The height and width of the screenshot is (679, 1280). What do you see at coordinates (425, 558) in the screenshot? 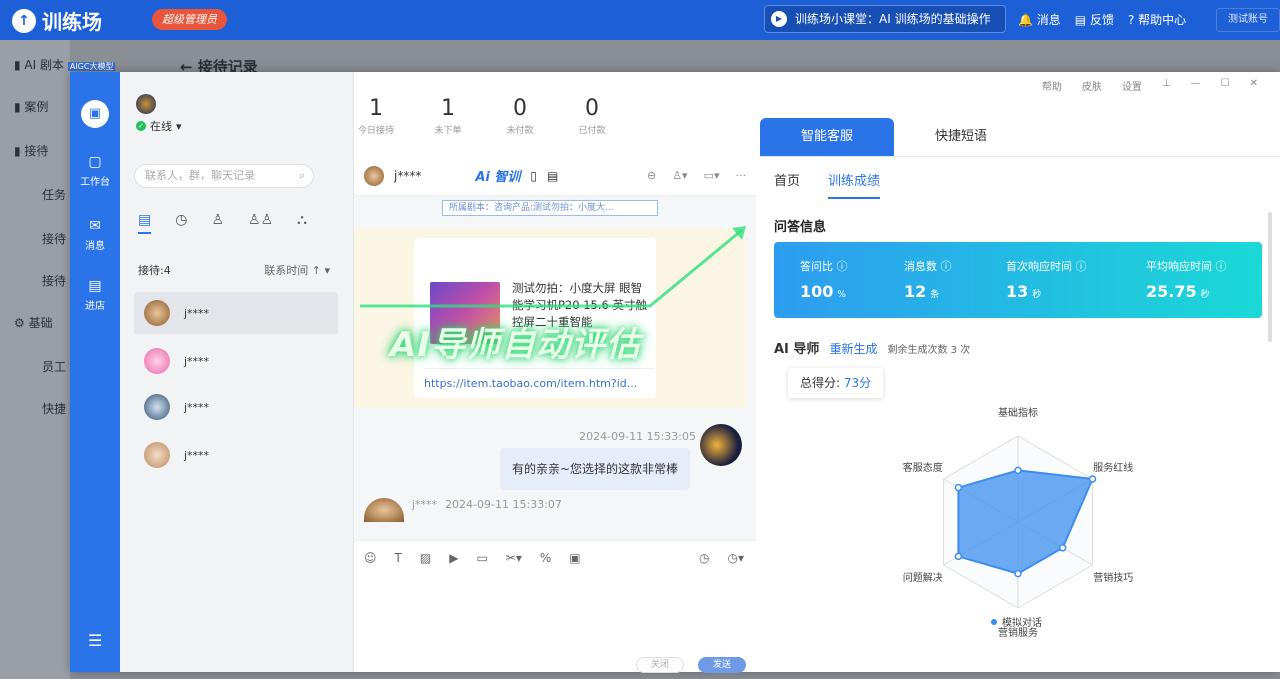
I see `image-icon: ▨` at bounding box center [425, 558].